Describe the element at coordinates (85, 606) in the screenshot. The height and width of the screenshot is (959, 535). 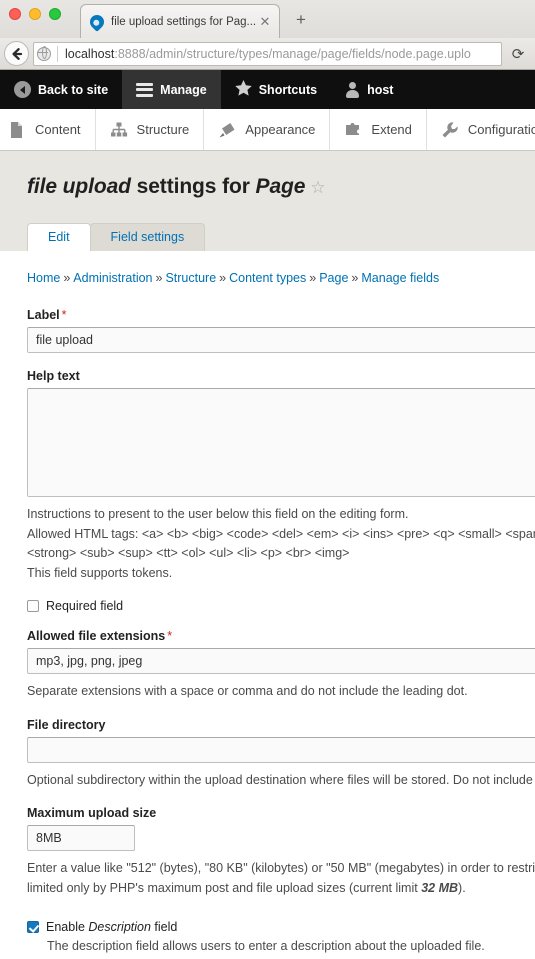
I see `required-field-label: Required field` at that location.